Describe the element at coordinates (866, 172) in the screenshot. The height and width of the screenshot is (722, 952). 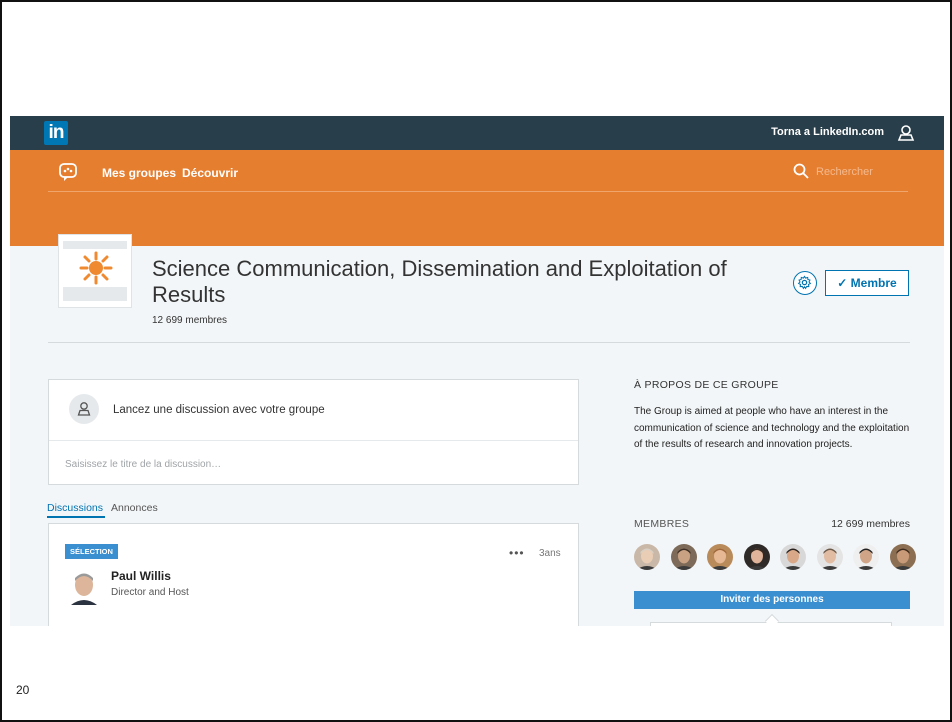
I see `search-input` at that location.